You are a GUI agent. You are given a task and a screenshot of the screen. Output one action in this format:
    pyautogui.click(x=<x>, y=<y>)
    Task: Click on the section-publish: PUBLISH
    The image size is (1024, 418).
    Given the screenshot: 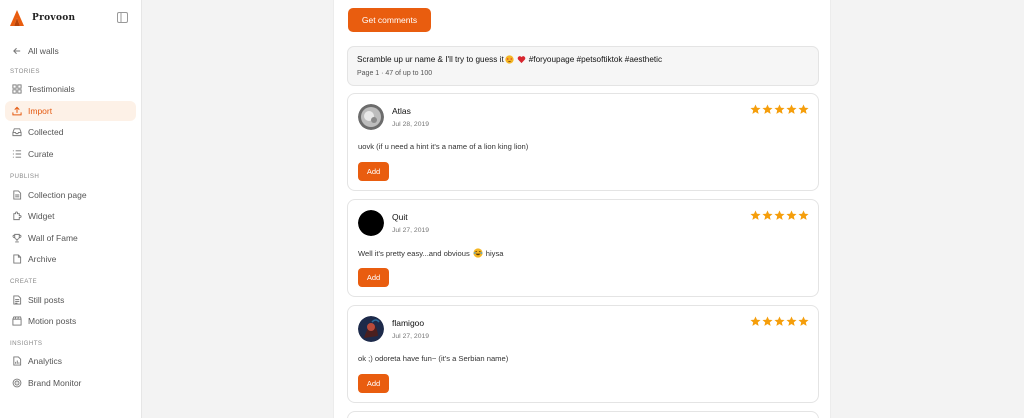 What is the action you would take?
    pyautogui.click(x=25, y=176)
    